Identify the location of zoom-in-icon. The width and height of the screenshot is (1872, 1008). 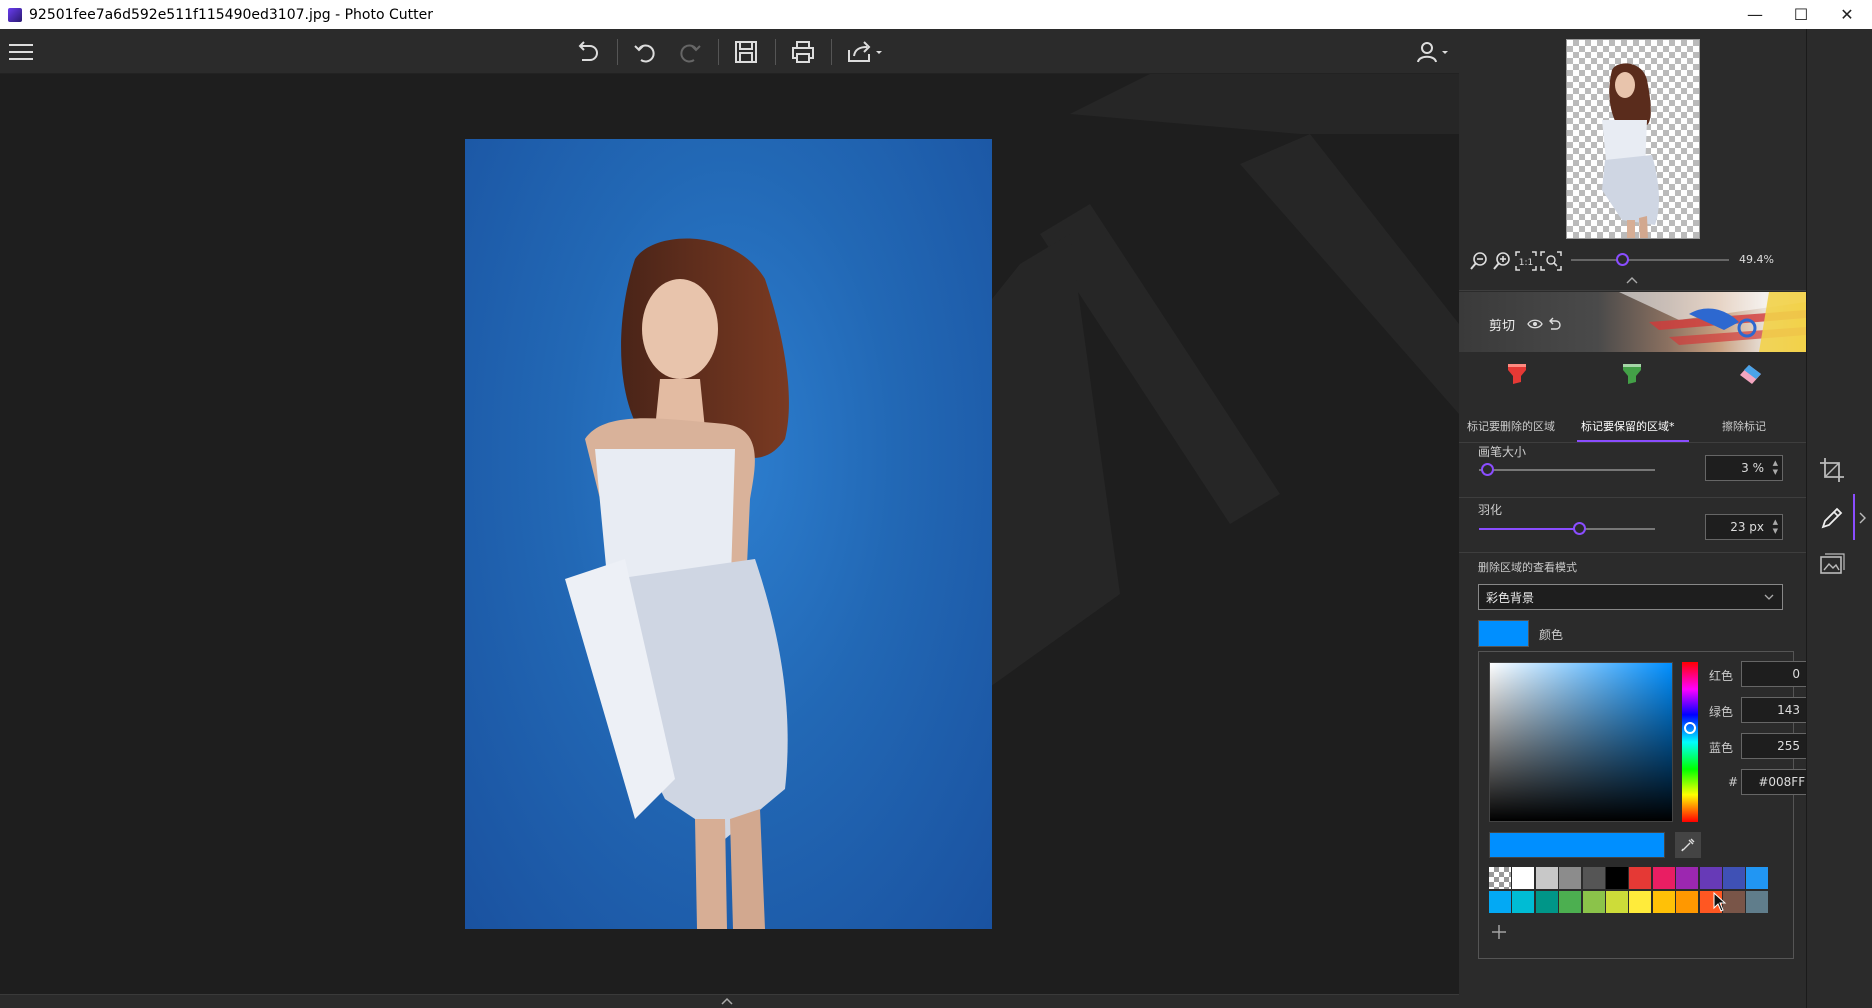
(1502, 261).